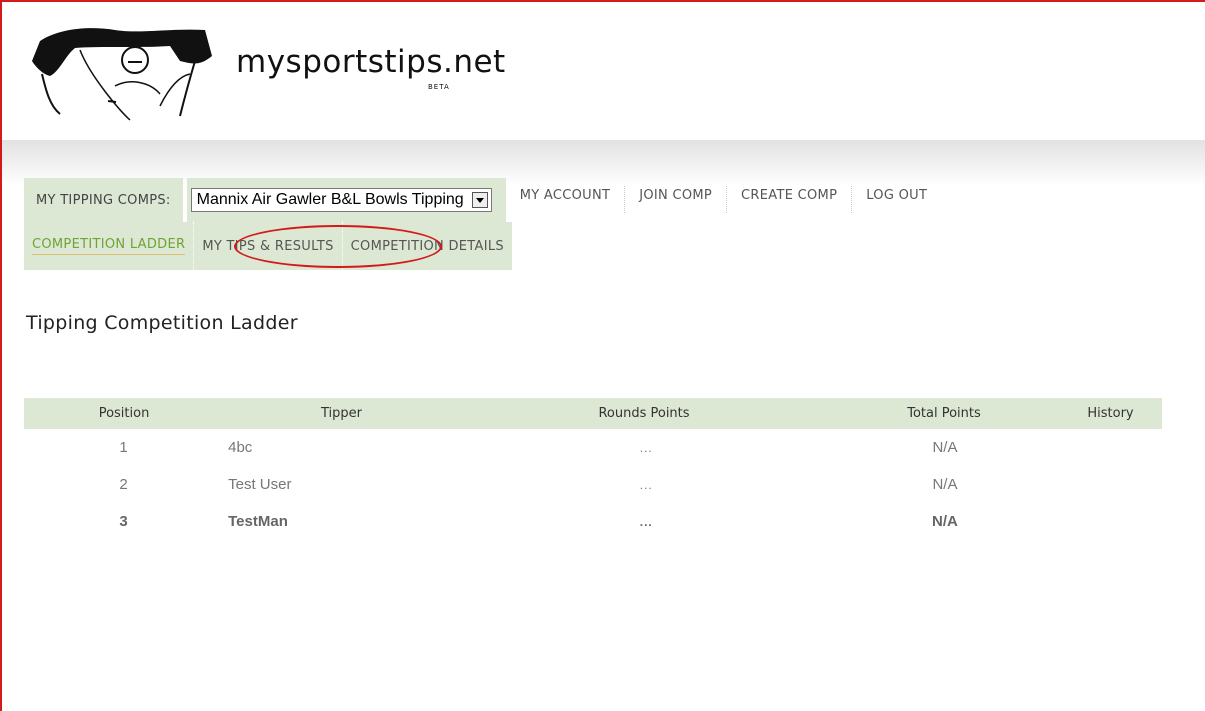 This screenshot has width=1205, height=711. What do you see at coordinates (240, 447) in the screenshot?
I see `cell-tipper: 4bc` at bounding box center [240, 447].